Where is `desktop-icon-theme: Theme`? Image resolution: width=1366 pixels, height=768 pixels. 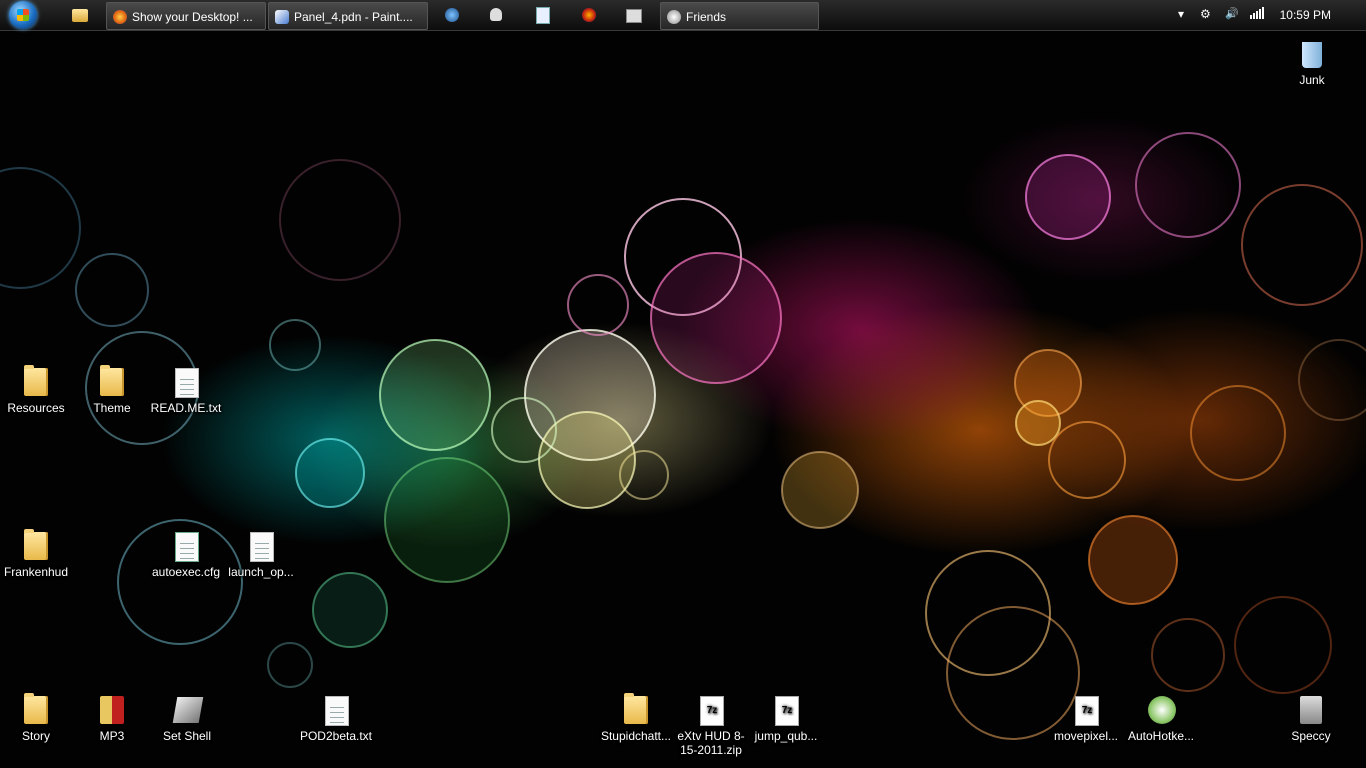
desktop-icon-theme: Theme is located at coordinates (112, 390).